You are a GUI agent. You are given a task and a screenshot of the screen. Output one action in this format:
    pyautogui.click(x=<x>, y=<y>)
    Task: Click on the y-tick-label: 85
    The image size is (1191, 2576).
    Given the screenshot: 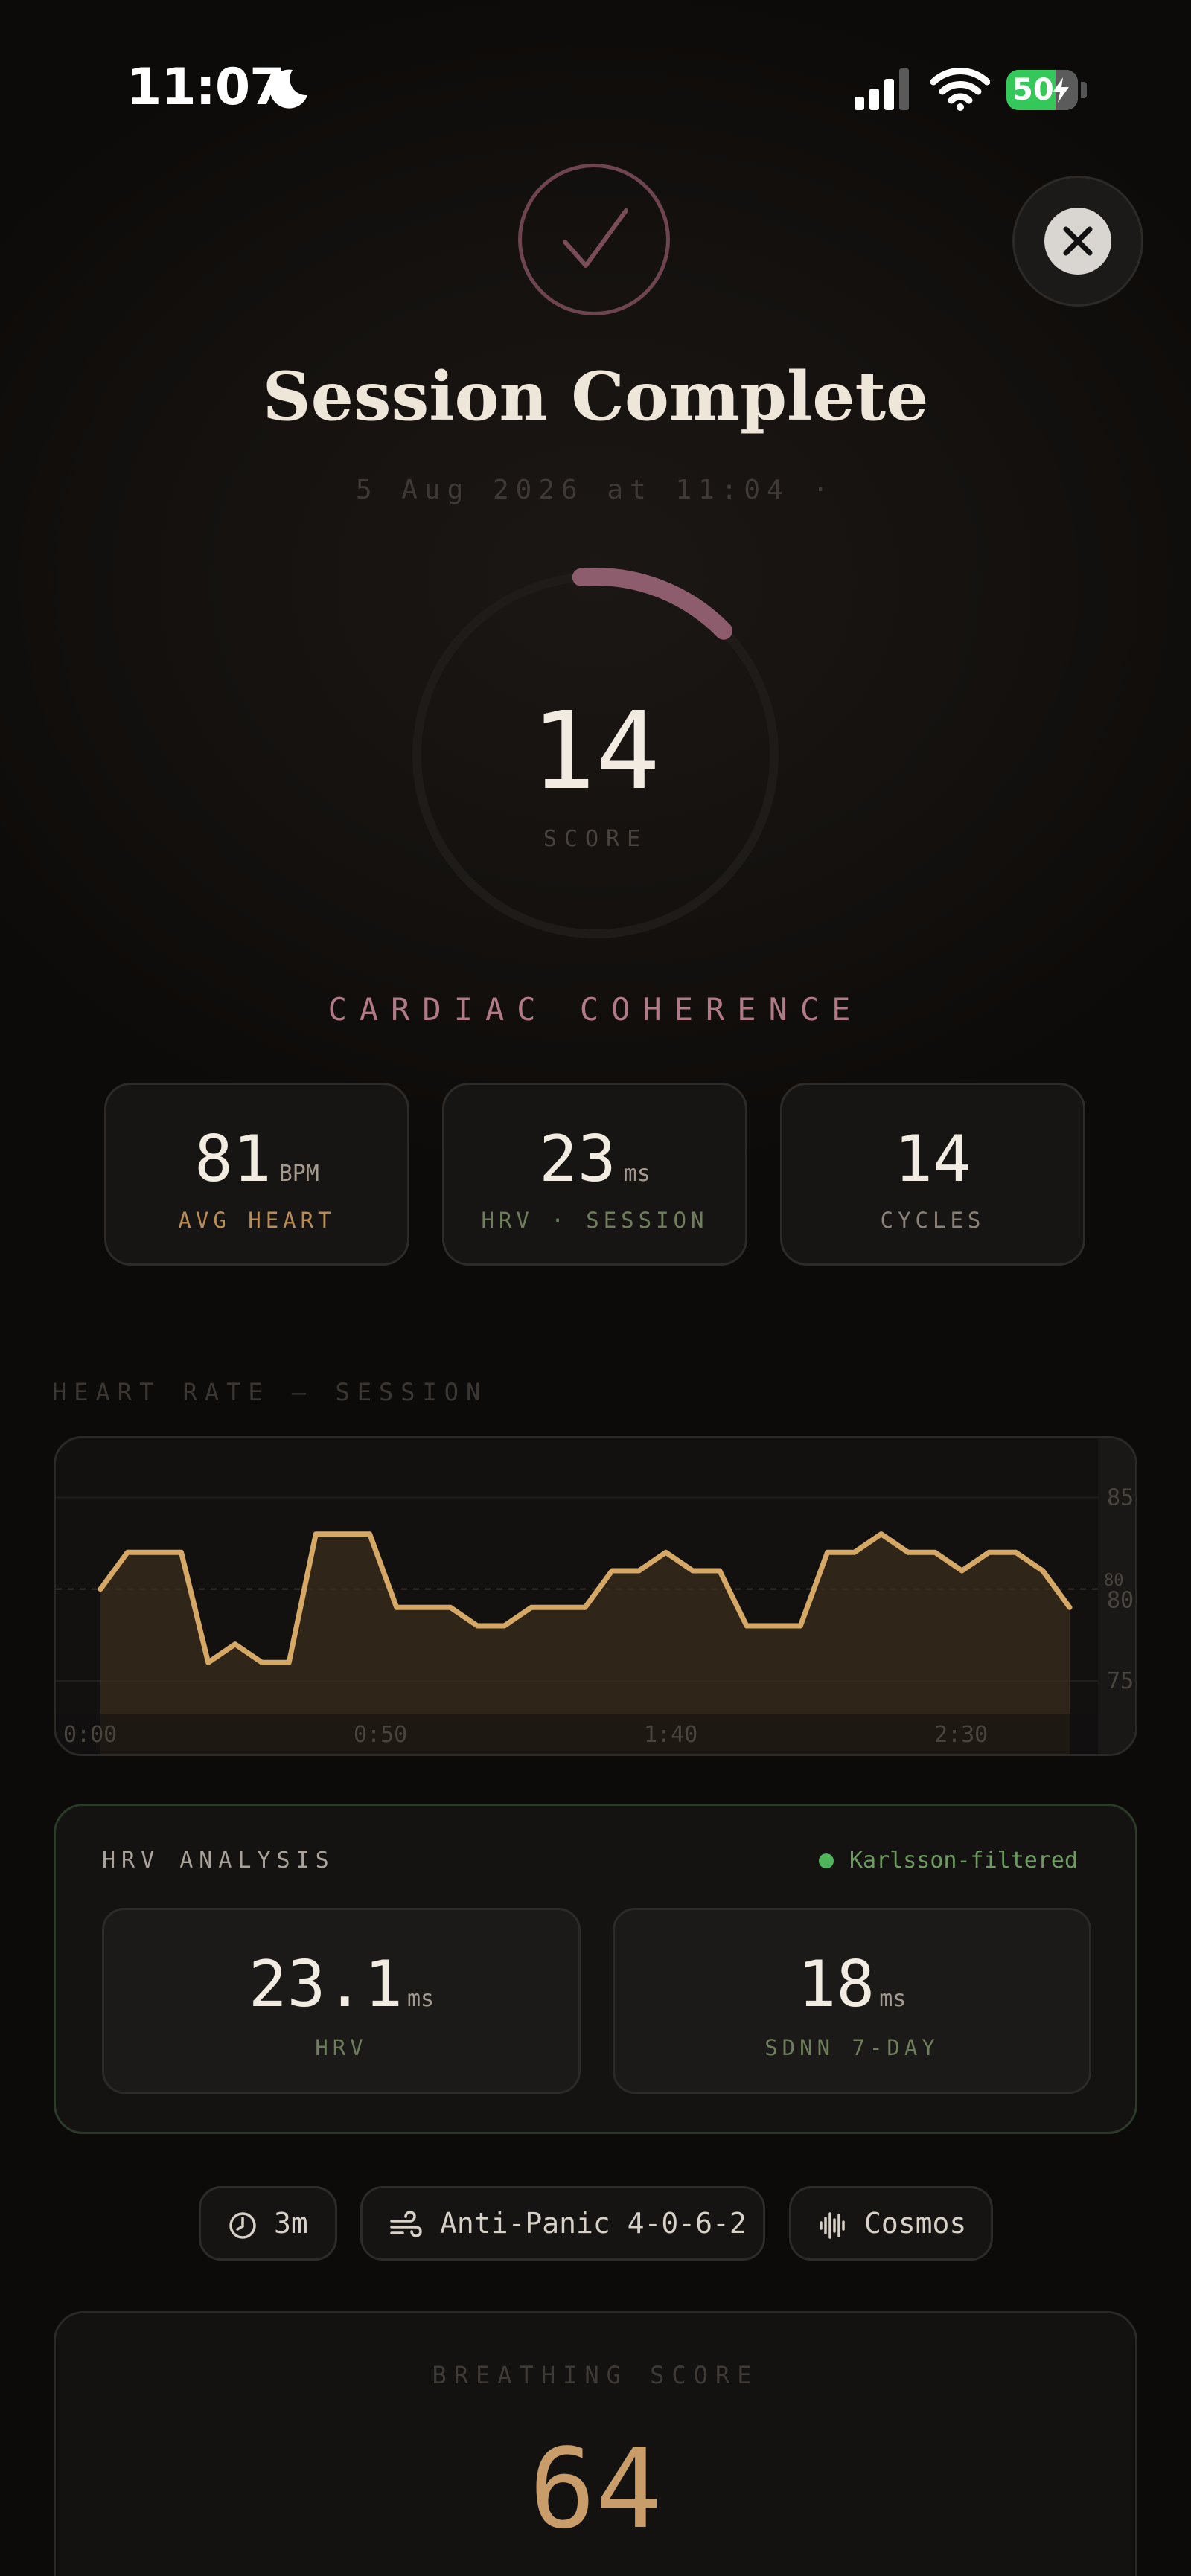 What is the action you would take?
    pyautogui.click(x=1120, y=1497)
    